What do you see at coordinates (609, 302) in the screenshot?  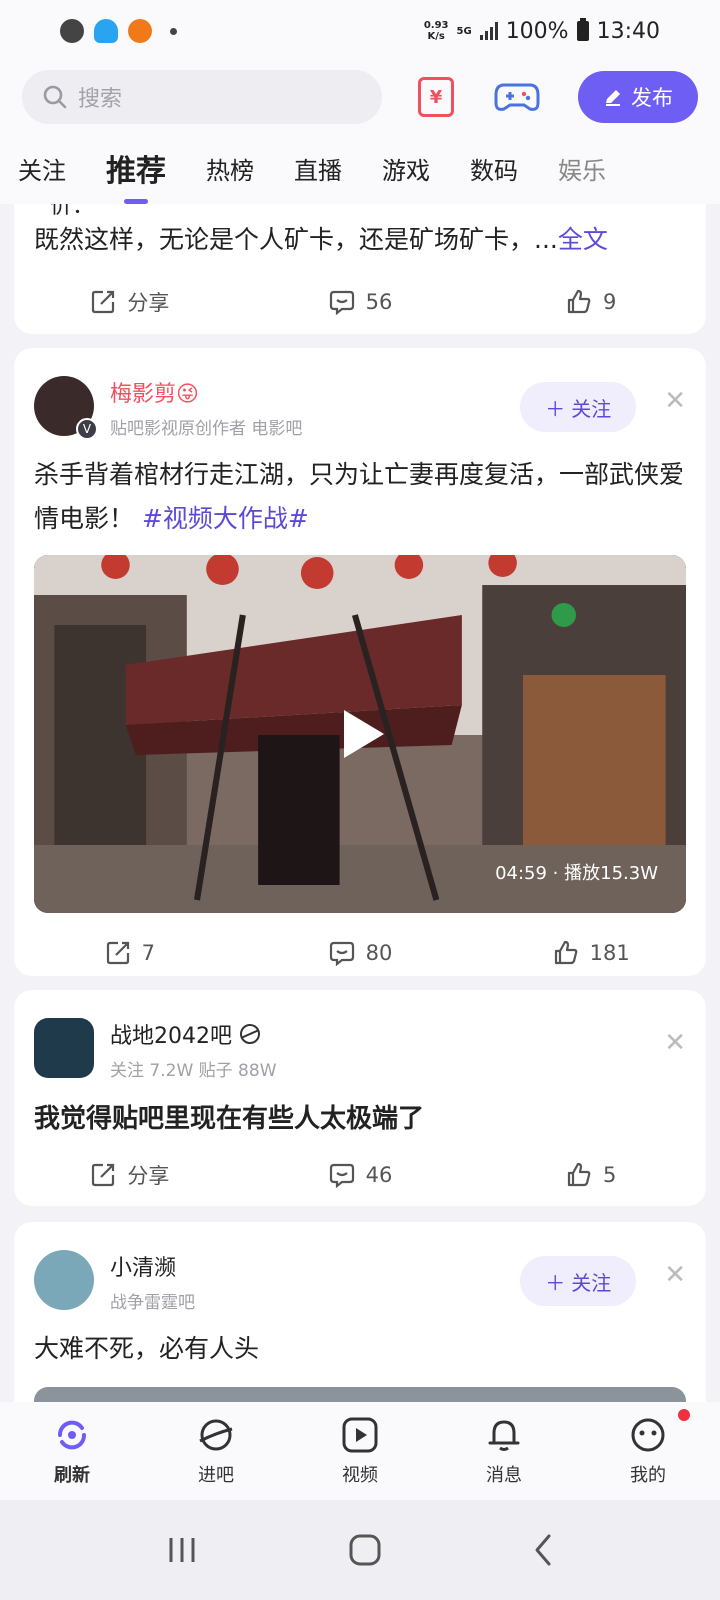 I see `like-count: 9` at bounding box center [609, 302].